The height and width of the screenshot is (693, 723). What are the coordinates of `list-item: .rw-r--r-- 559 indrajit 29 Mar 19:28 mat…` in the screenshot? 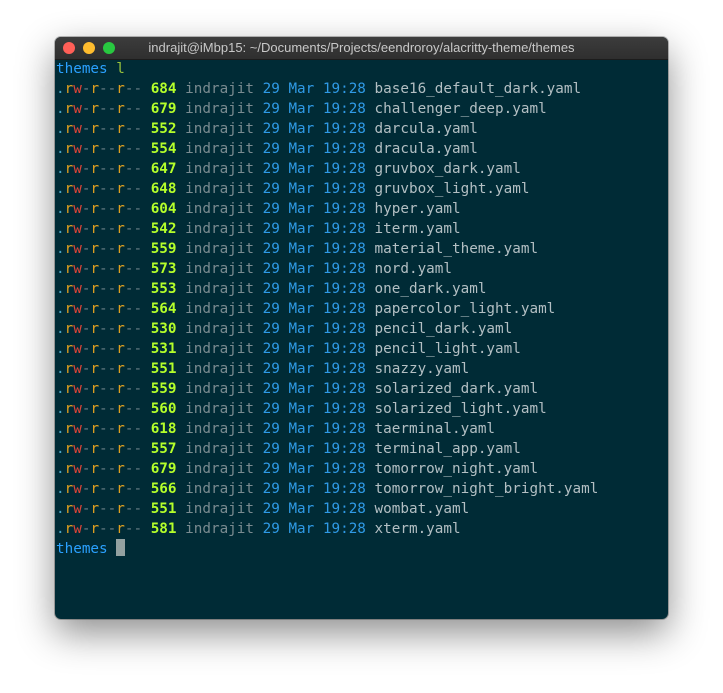 It's located at (362, 249).